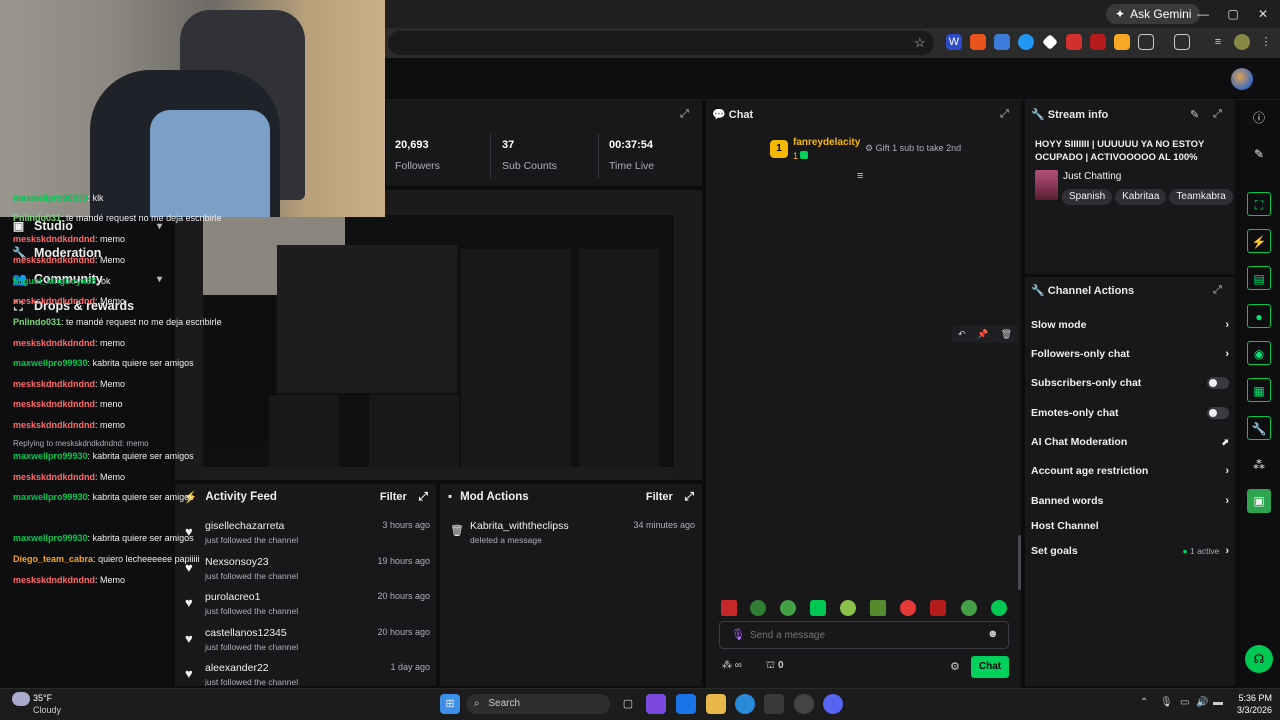 The width and height of the screenshot is (1280, 720). What do you see at coordinates (1019, 562) in the screenshot?
I see `chat-scrollbar` at bounding box center [1019, 562].